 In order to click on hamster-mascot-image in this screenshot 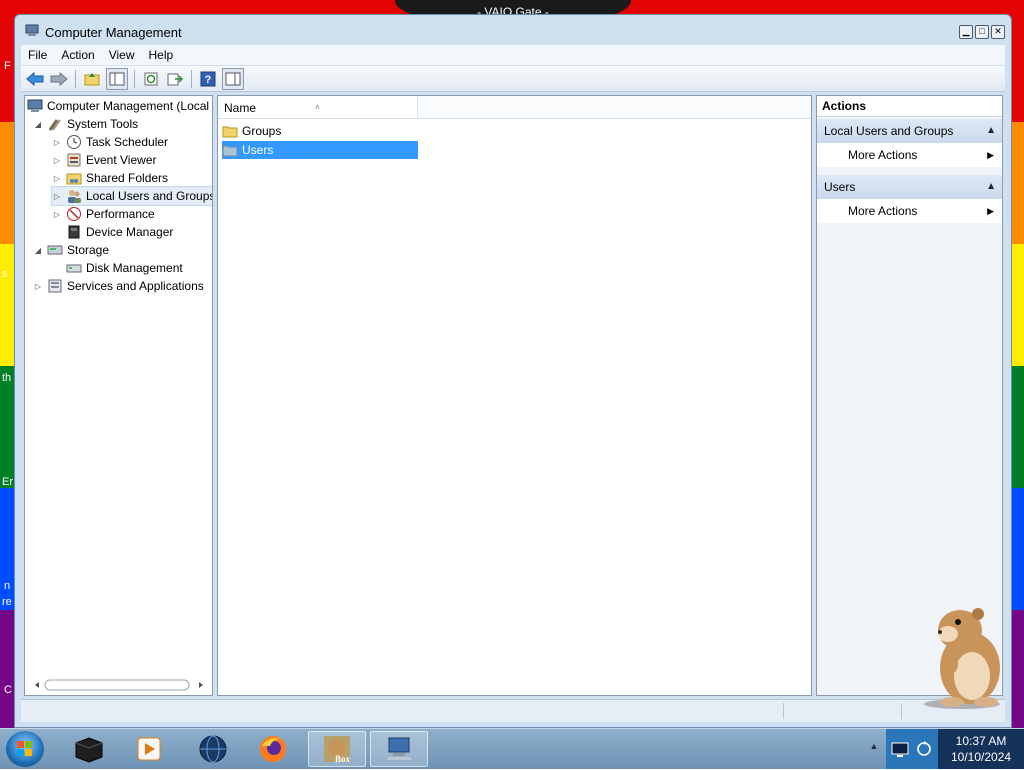, I will do `click(962, 658)`.